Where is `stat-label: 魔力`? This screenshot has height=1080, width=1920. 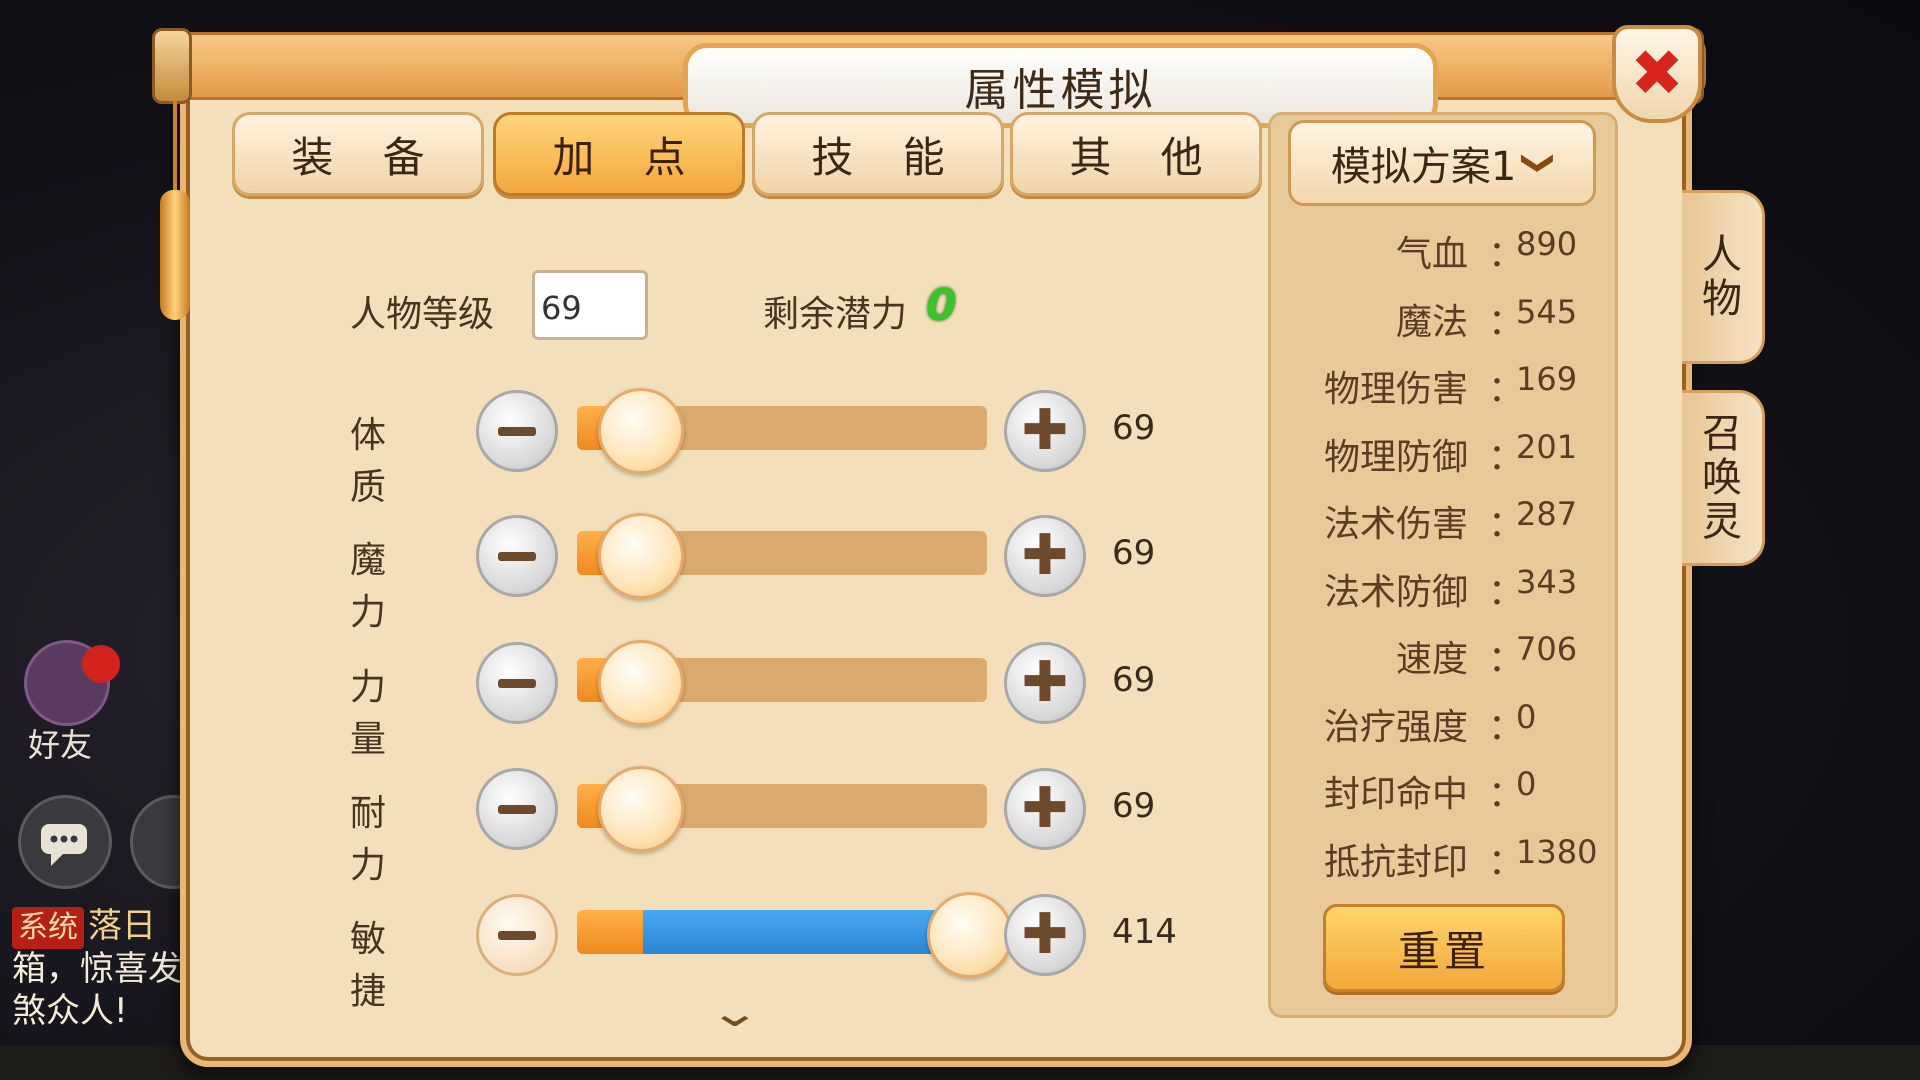
stat-label: 魔力 is located at coordinates (368, 586).